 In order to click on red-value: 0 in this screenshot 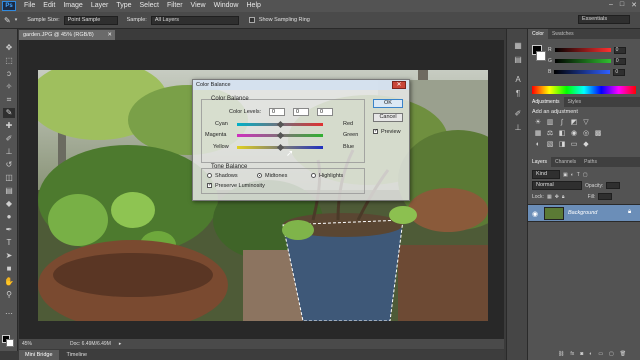, I will do `click(619, 50)`.